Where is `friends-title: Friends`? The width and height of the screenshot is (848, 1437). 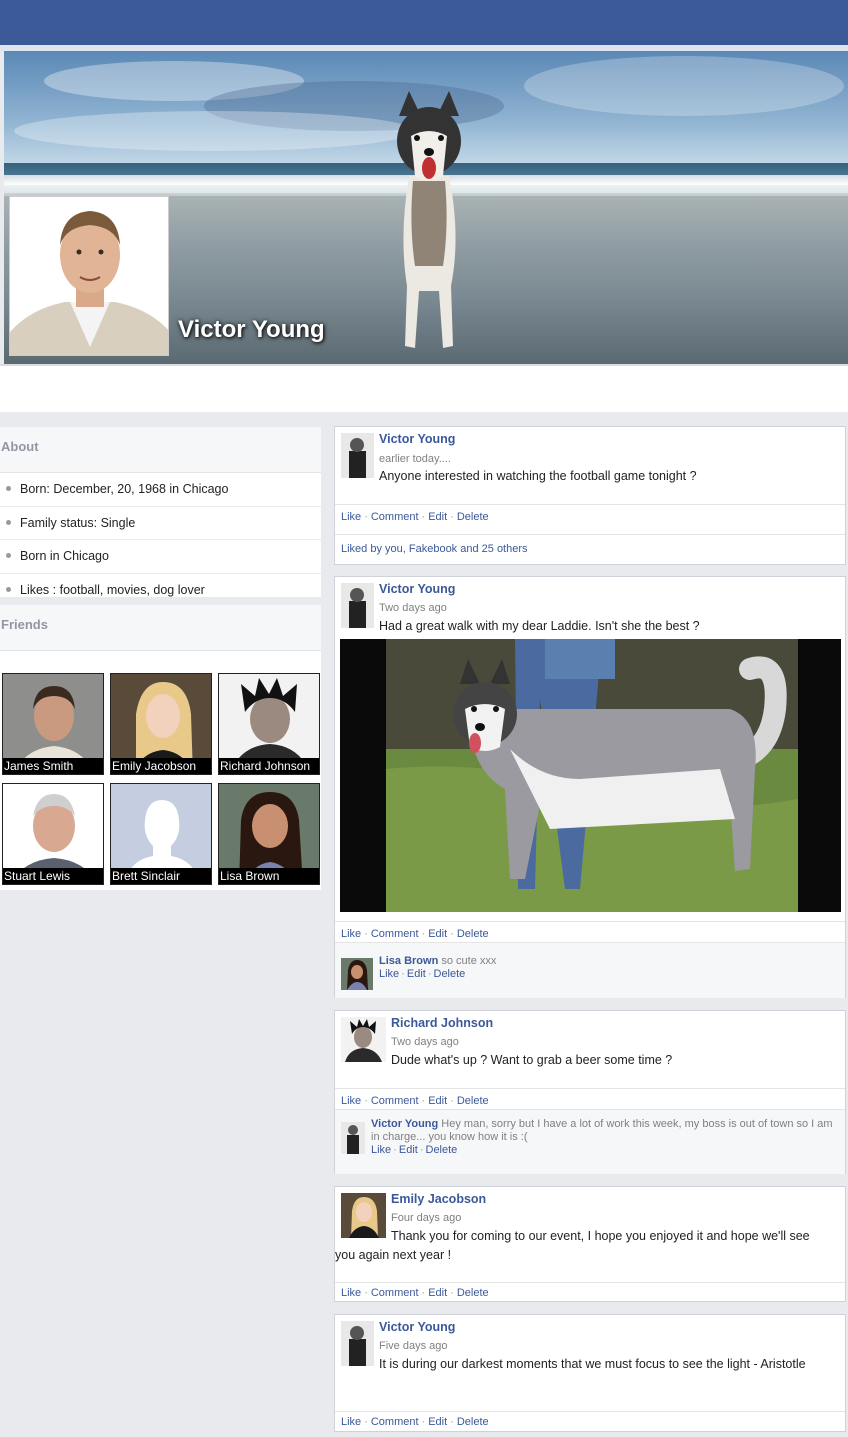
friends-title: Friends is located at coordinates (160, 628).